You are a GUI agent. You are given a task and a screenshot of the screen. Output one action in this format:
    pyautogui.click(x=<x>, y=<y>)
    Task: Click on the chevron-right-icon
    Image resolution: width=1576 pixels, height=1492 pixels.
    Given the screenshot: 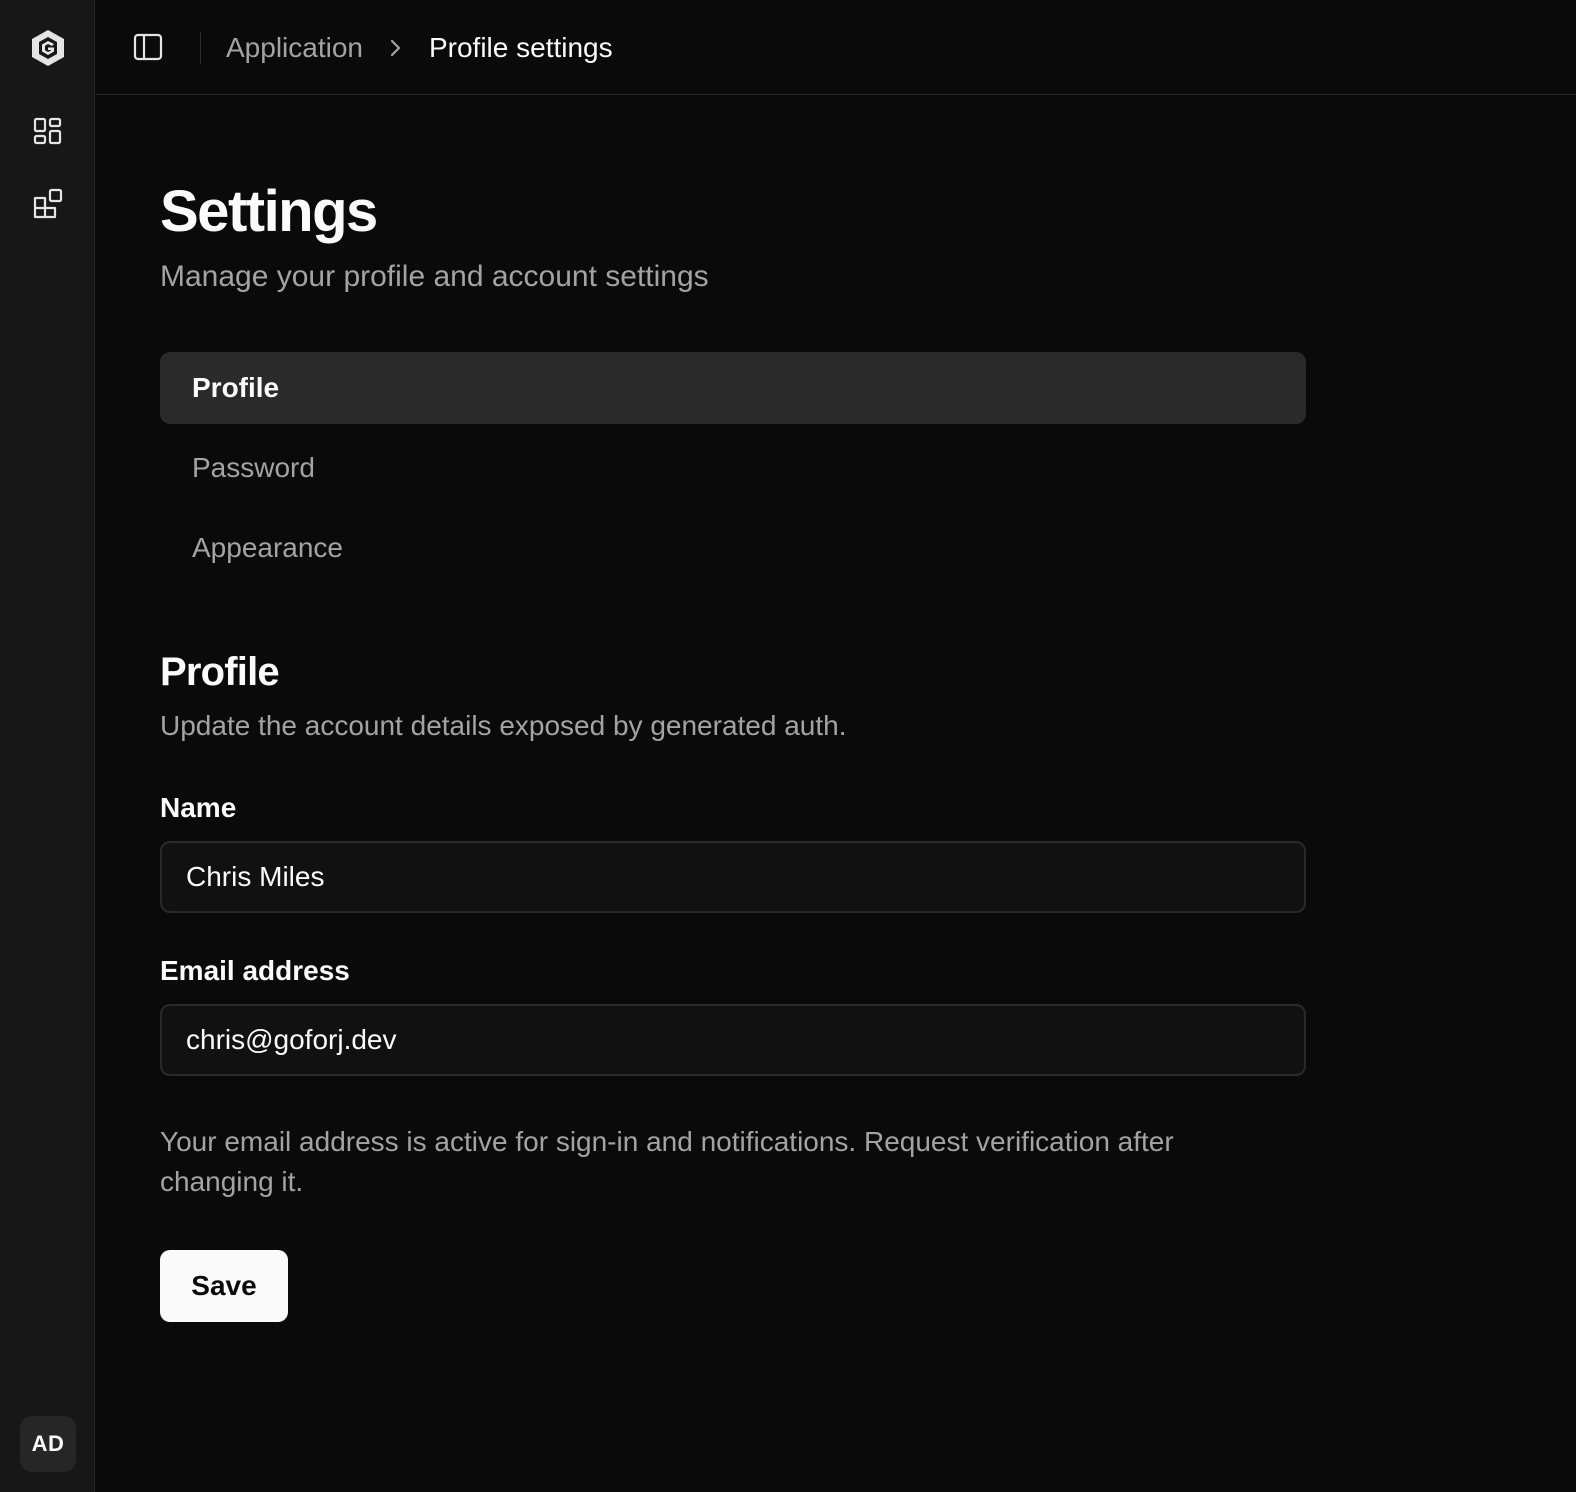 What is the action you would take?
    pyautogui.click(x=396, y=48)
    